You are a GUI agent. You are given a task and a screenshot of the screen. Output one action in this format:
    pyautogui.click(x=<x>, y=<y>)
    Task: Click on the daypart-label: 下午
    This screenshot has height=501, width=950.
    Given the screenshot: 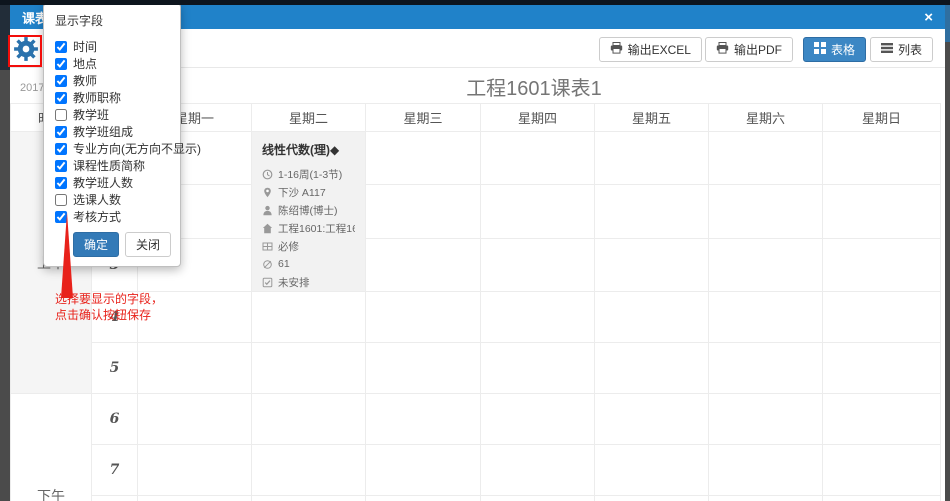 What is the action you would take?
    pyautogui.click(x=51, y=447)
    